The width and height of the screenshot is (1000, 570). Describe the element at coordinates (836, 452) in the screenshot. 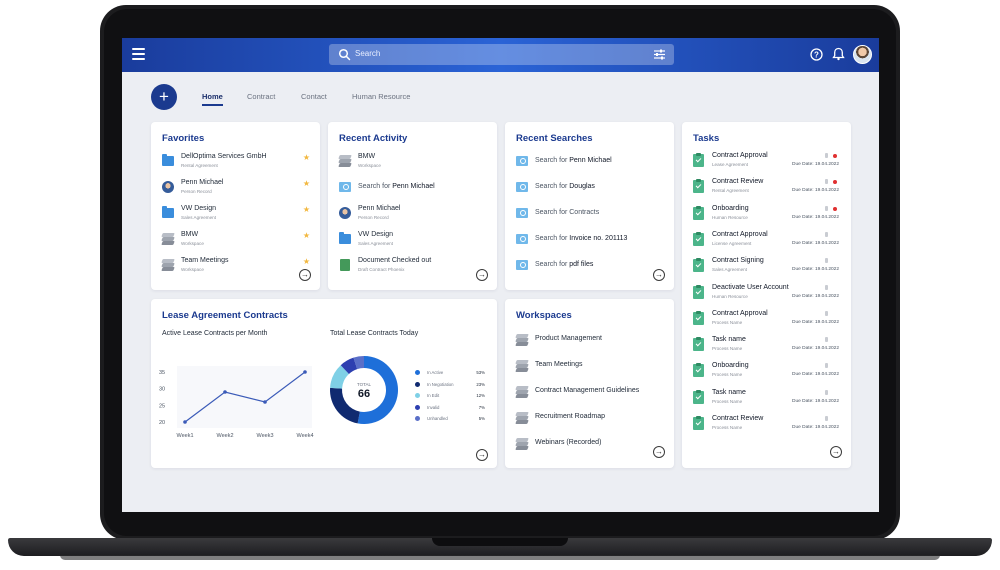

I see `tasks-more-button: →` at that location.